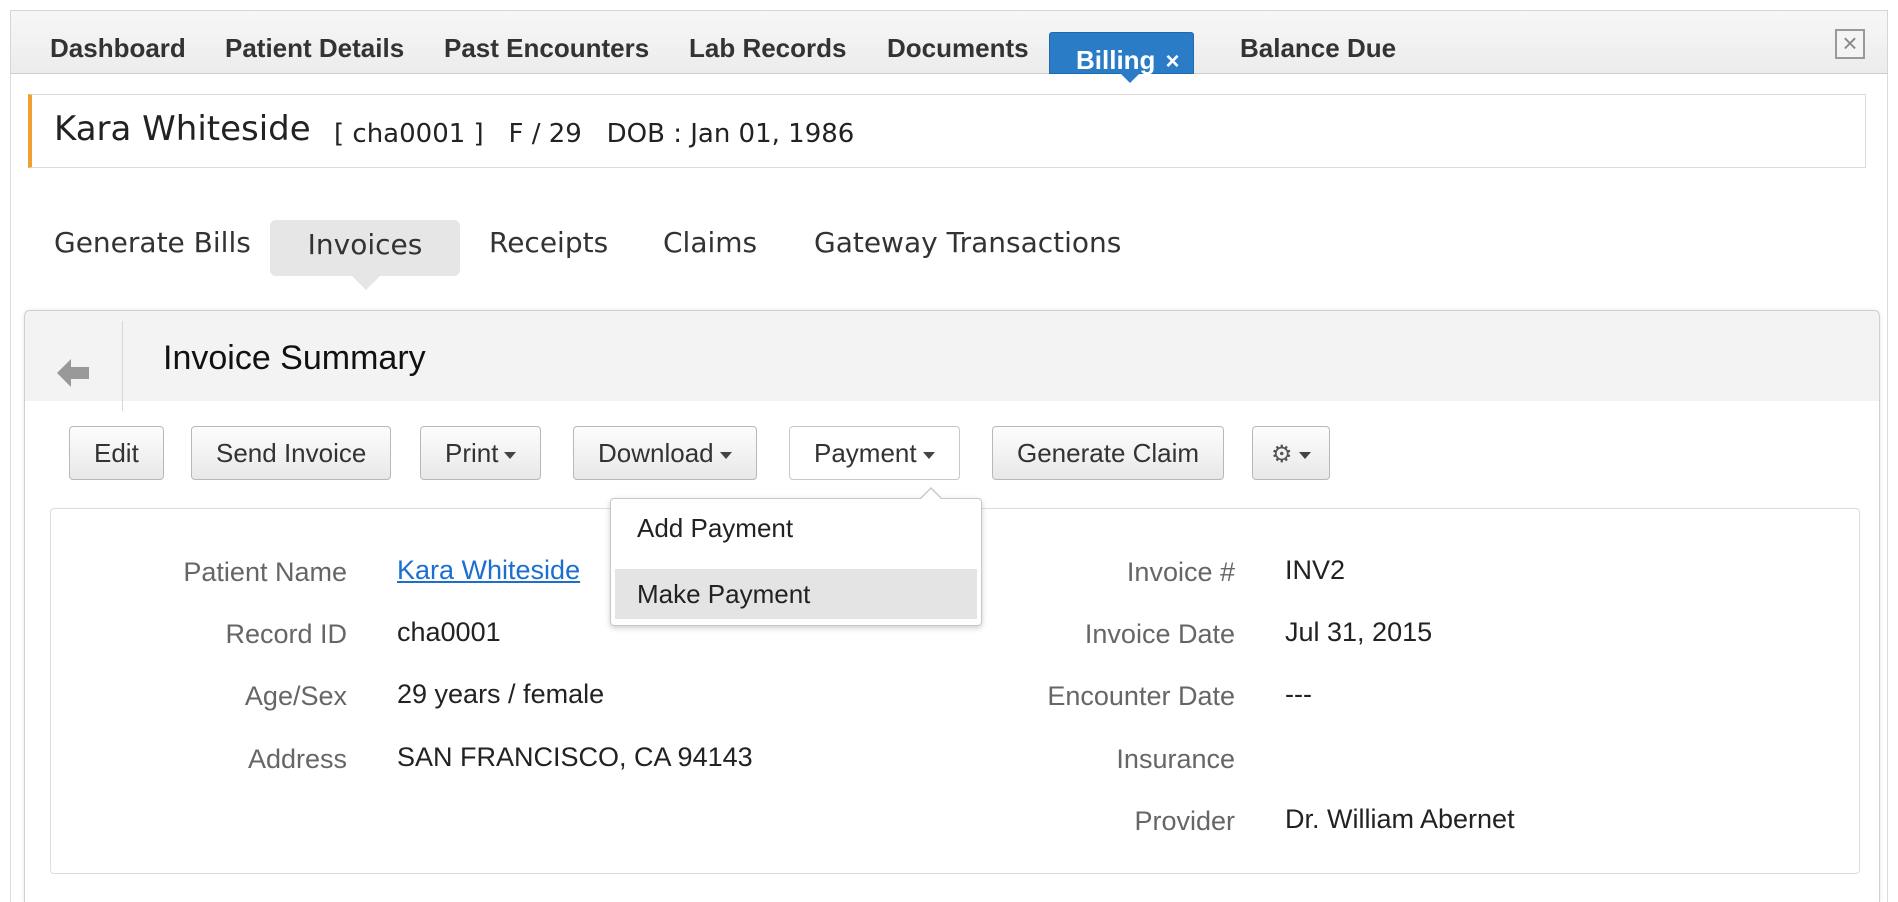 This screenshot has height=902, width=1898. Describe the element at coordinates (366, 283) in the screenshot. I see `active-subtab-pointer` at that location.